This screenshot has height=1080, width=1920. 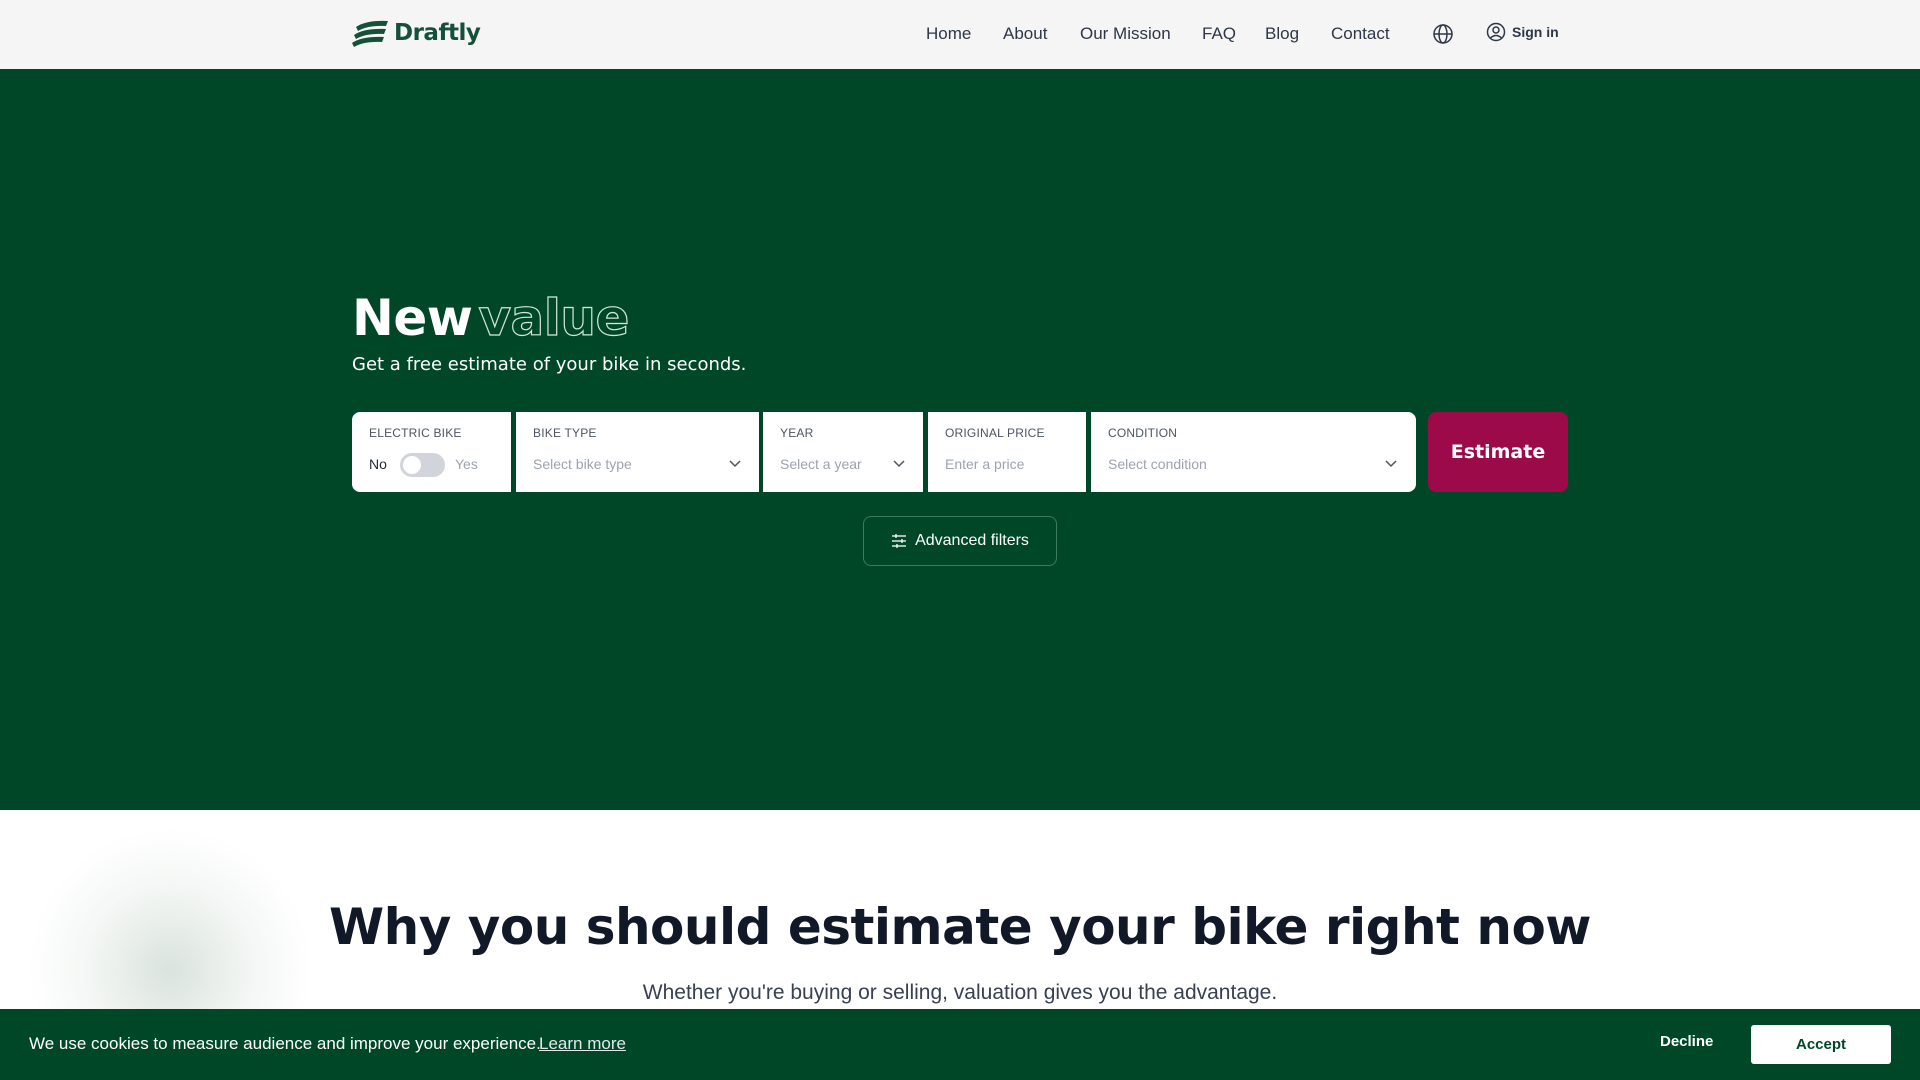 What do you see at coordinates (1821, 1044) in the screenshot?
I see `accept-button: Accept` at bounding box center [1821, 1044].